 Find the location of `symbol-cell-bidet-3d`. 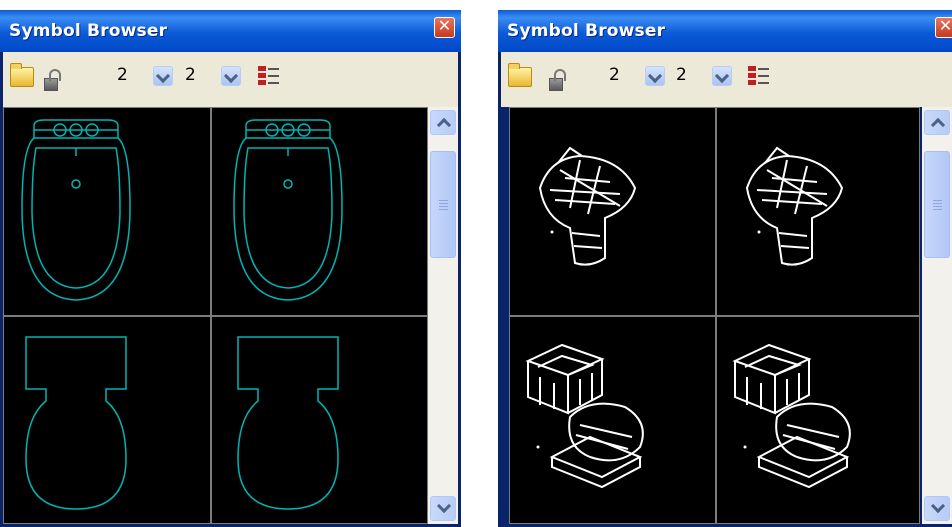

symbol-cell-bidet-3d is located at coordinates (612, 211).